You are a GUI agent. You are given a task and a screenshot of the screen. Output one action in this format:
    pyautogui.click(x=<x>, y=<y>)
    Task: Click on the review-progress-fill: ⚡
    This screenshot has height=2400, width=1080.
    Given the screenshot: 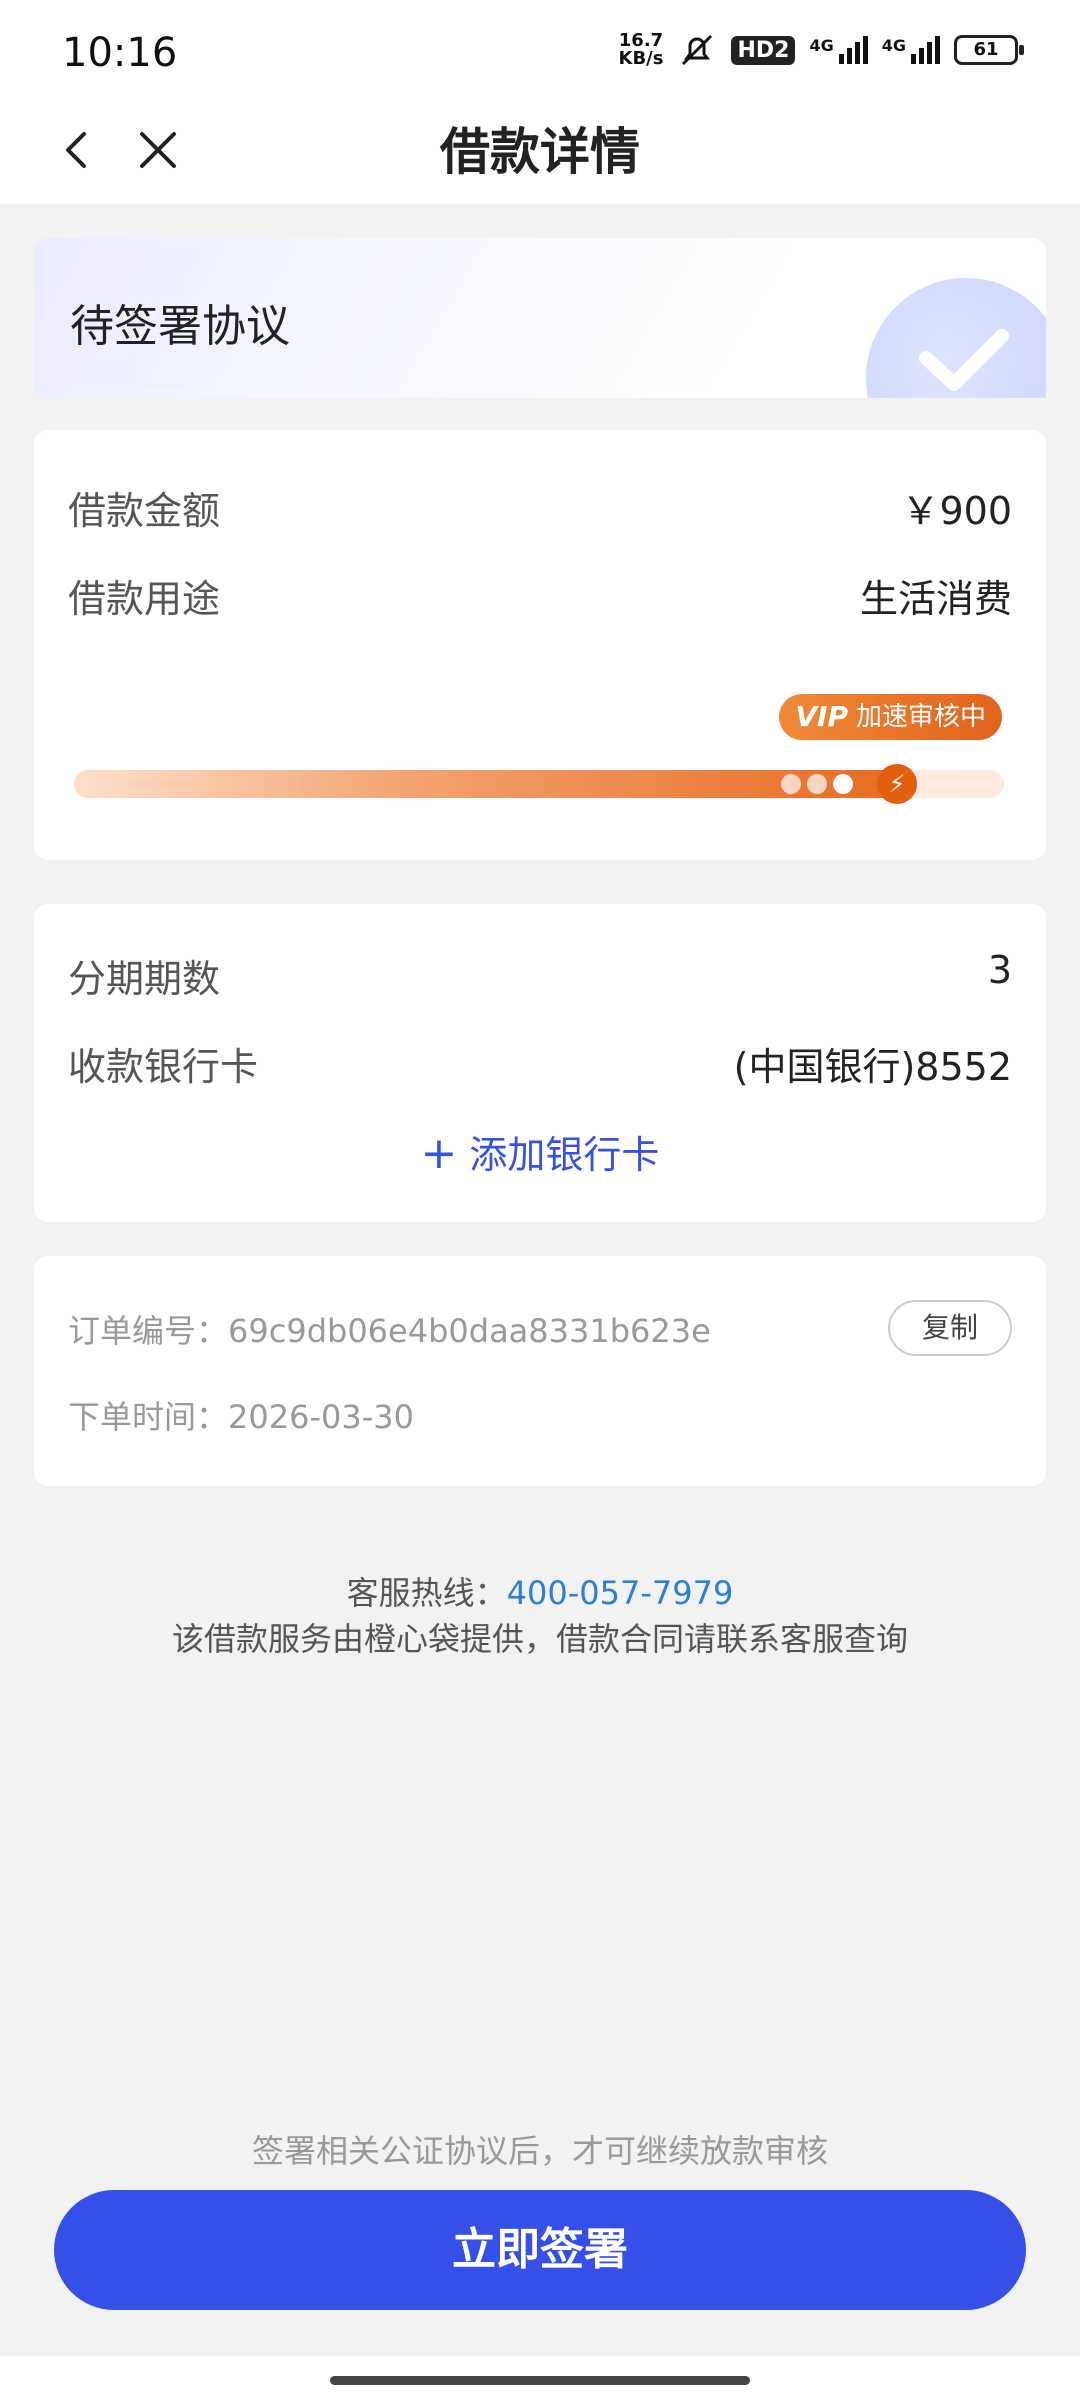 What is the action you would take?
    pyautogui.click(x=495, y=784)
    